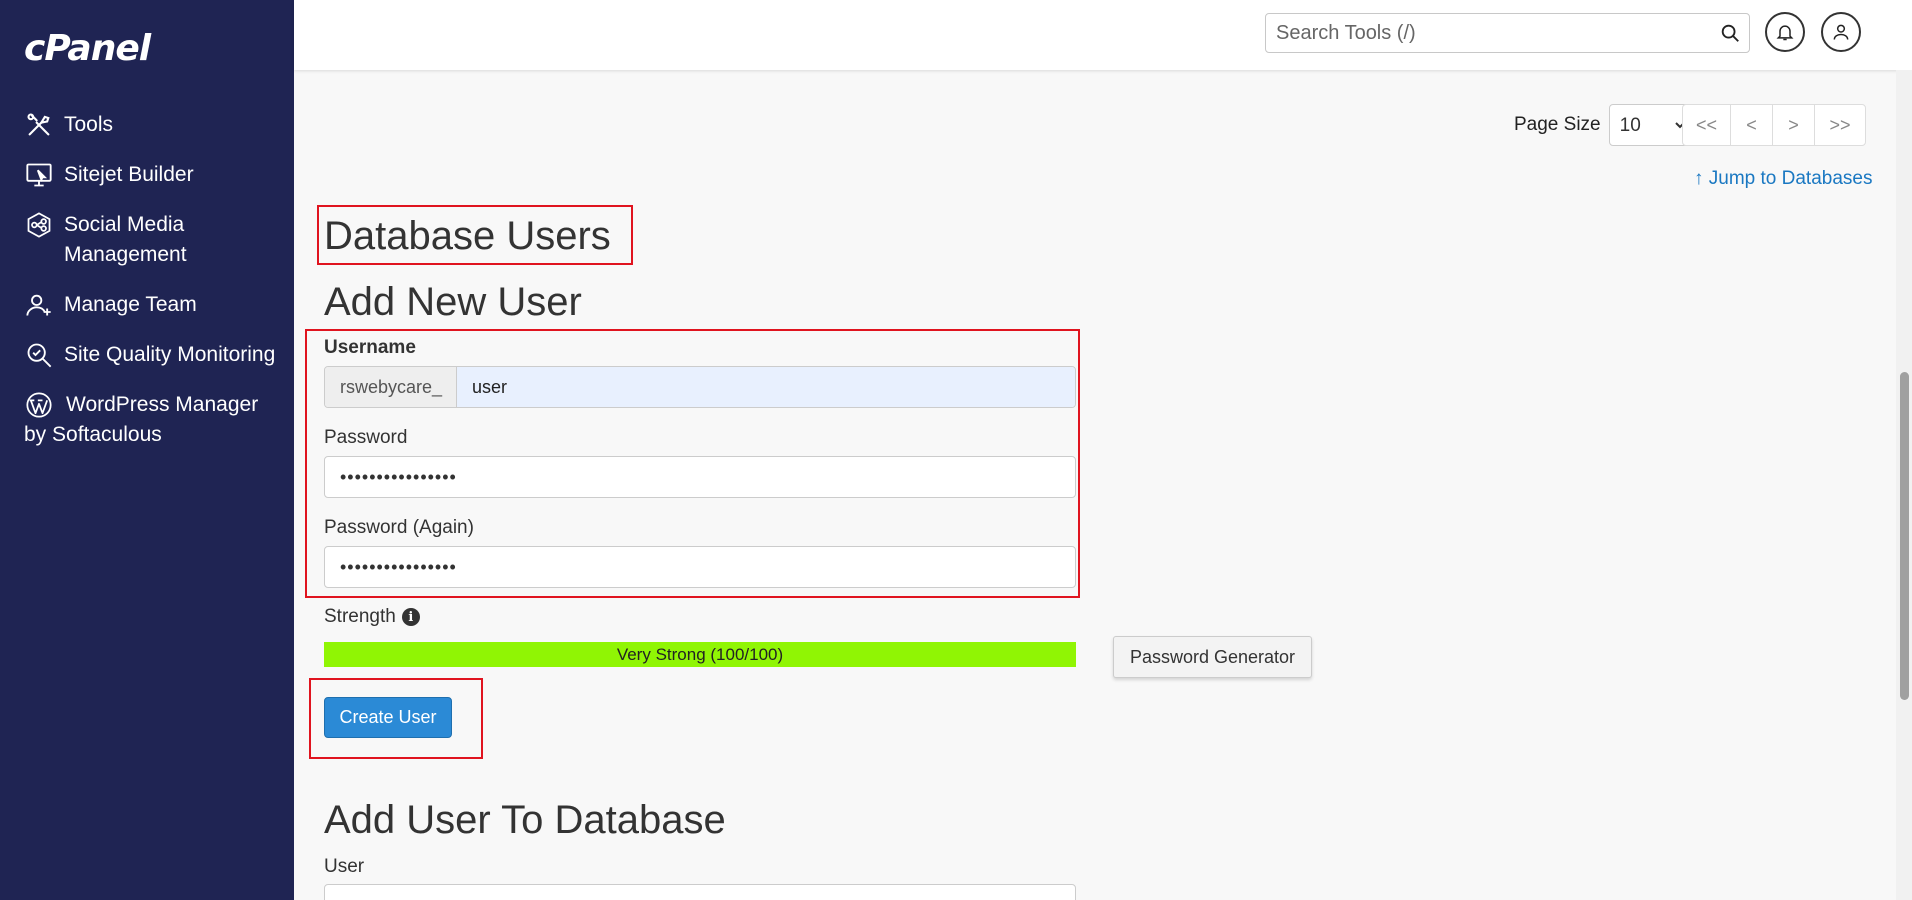  Describe the element at coordinates (1783, 179) in the screenshot. I see `jump-to-databases-link: ↑ Jump to Databases` at that location.